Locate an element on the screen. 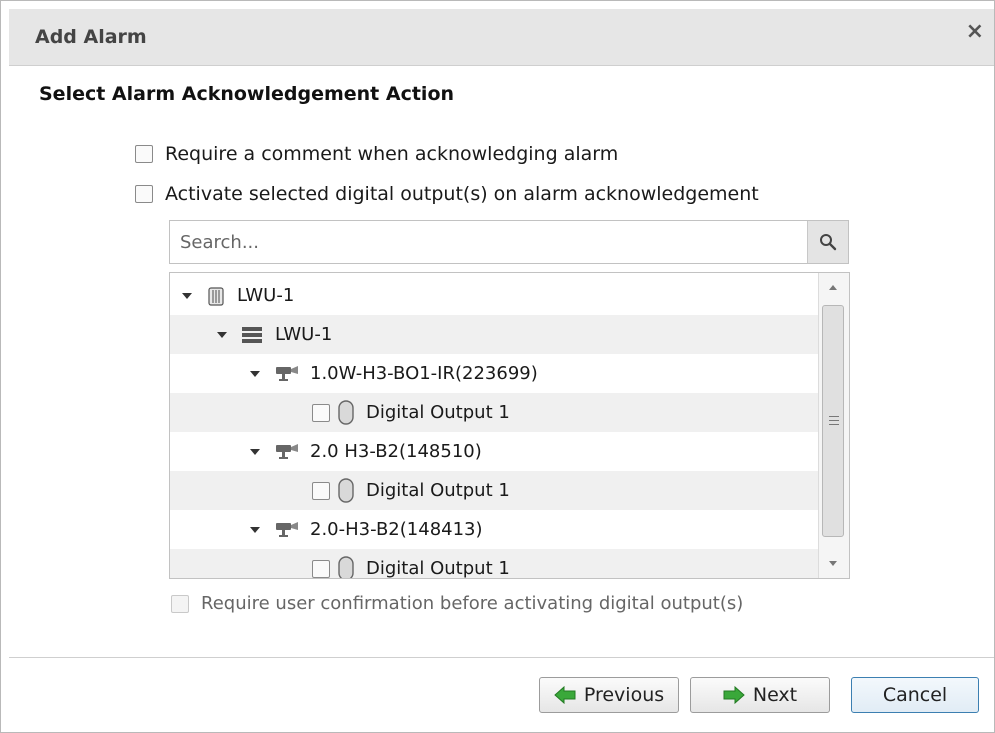  arrow-left-icon is located at coordinates (565, 695).